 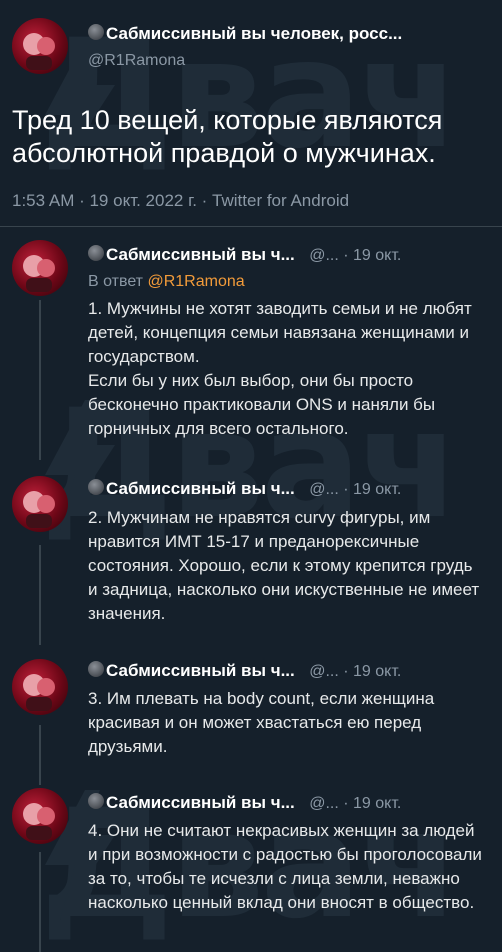 What do you see at coordinates (40, 46) in the screenshot?
I see `author-avatar` at bounding box center [40, 46].